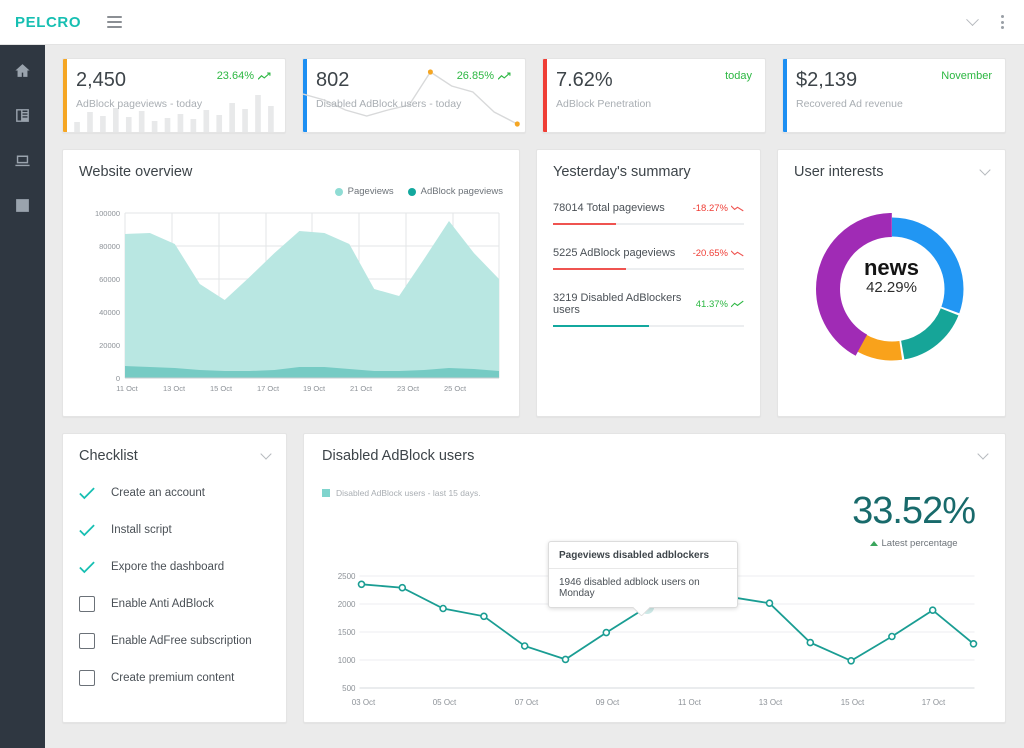 The width and height of the screenshot is (1024, 748). I want to click on summary-text: 3219 Disabled AdBlockers users, so click(617, 304).